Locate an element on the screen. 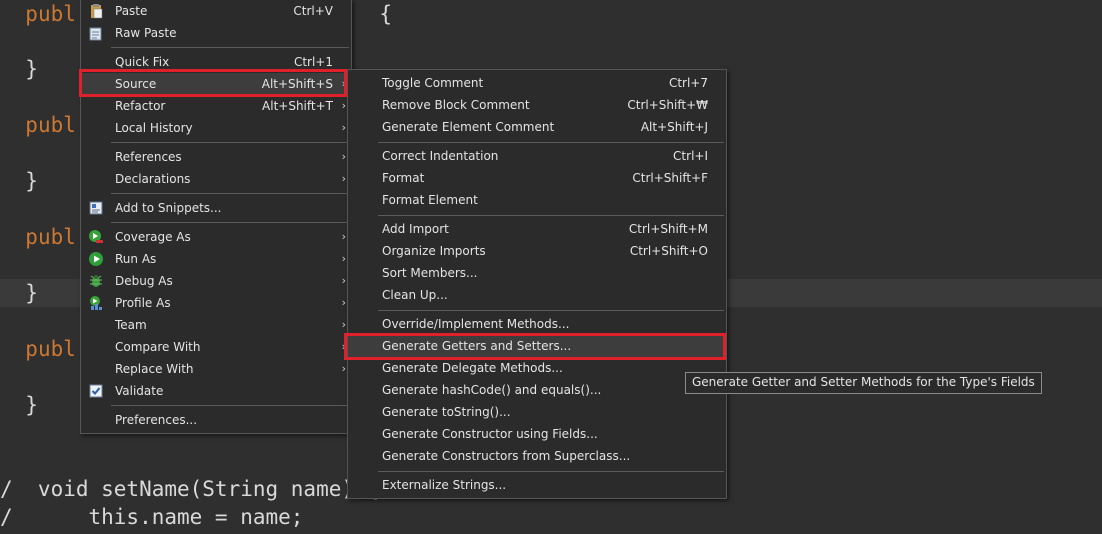 The height and width of the screenshot is (534, 1102). menu-item-profile-as: Profile As › is located at coordinates (216, 303).